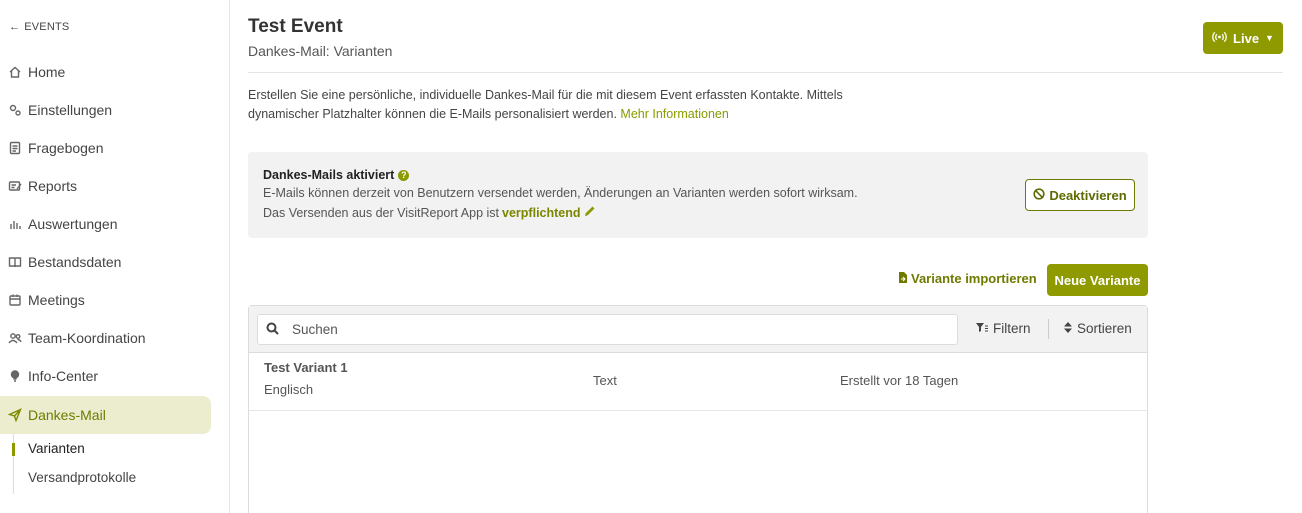 The height and width of the screenshot is (513, 1302). Describe the element at coordinates (1012, 328) in the screenshot. I see `filter-label: Filtern` at that location.